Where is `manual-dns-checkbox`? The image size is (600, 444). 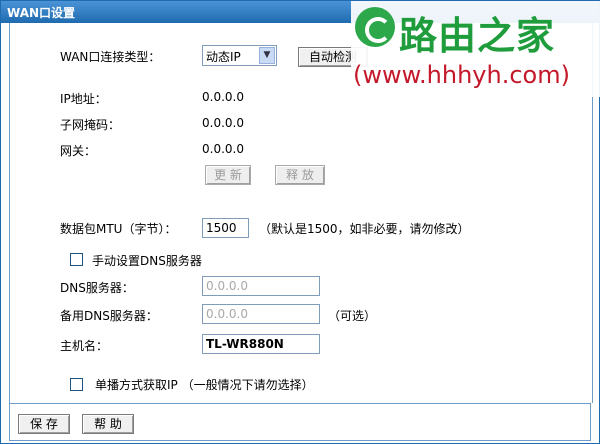
manual-dns-checkbox is located at coordinates (76, 259).